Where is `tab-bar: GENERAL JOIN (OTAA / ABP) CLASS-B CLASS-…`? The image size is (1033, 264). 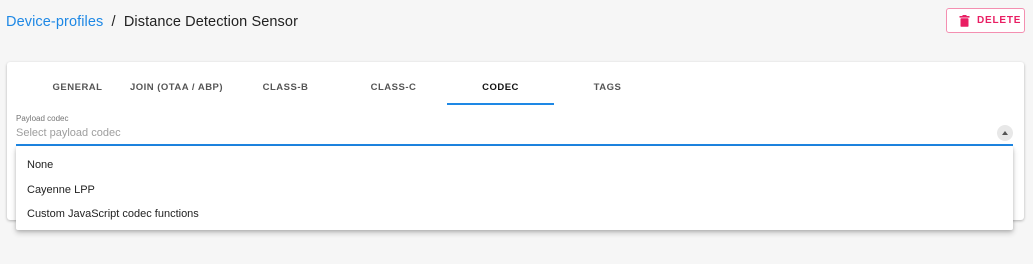
tab-bar: GENERAL JOIN (OTAA / ABP) CLASS-B CLASS-… is located at coordinates (515, 90).